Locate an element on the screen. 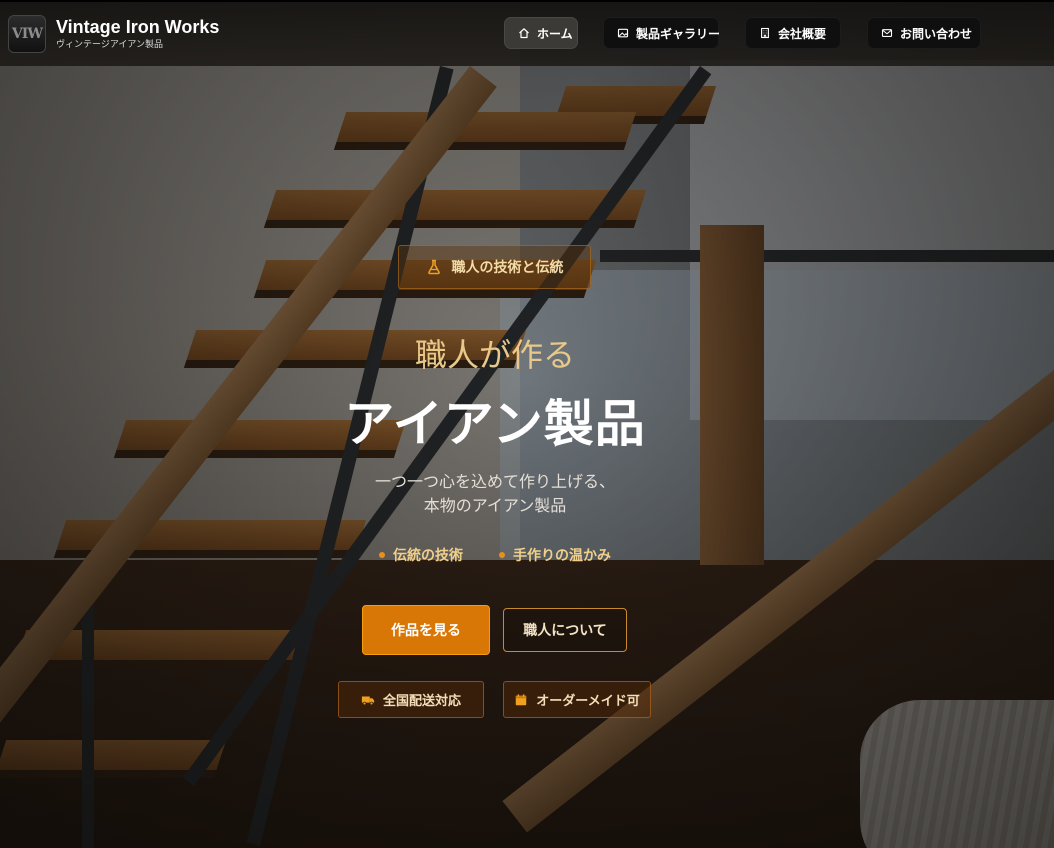 The image size is (1054, 848). badge-label: 職人の技術と伝統 is located at coordinates (507, 268).